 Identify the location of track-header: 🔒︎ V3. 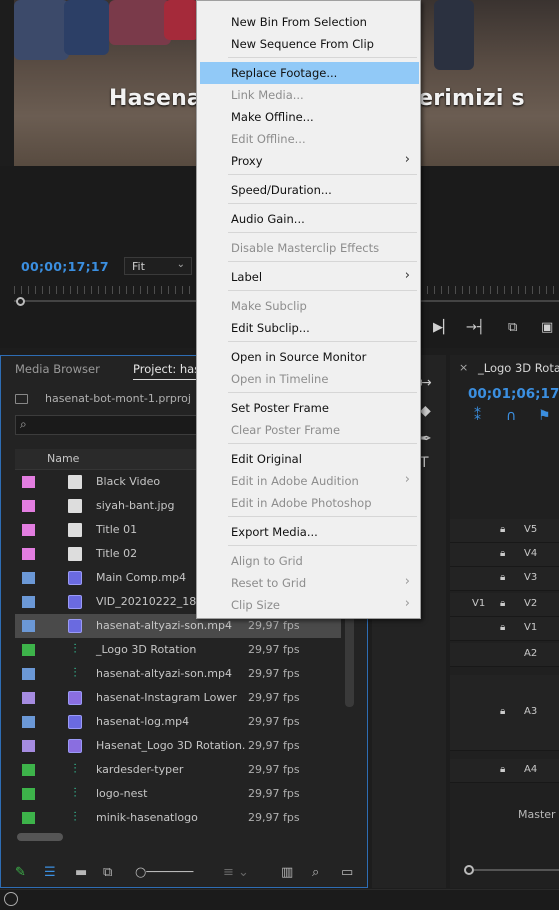
(504, 579).